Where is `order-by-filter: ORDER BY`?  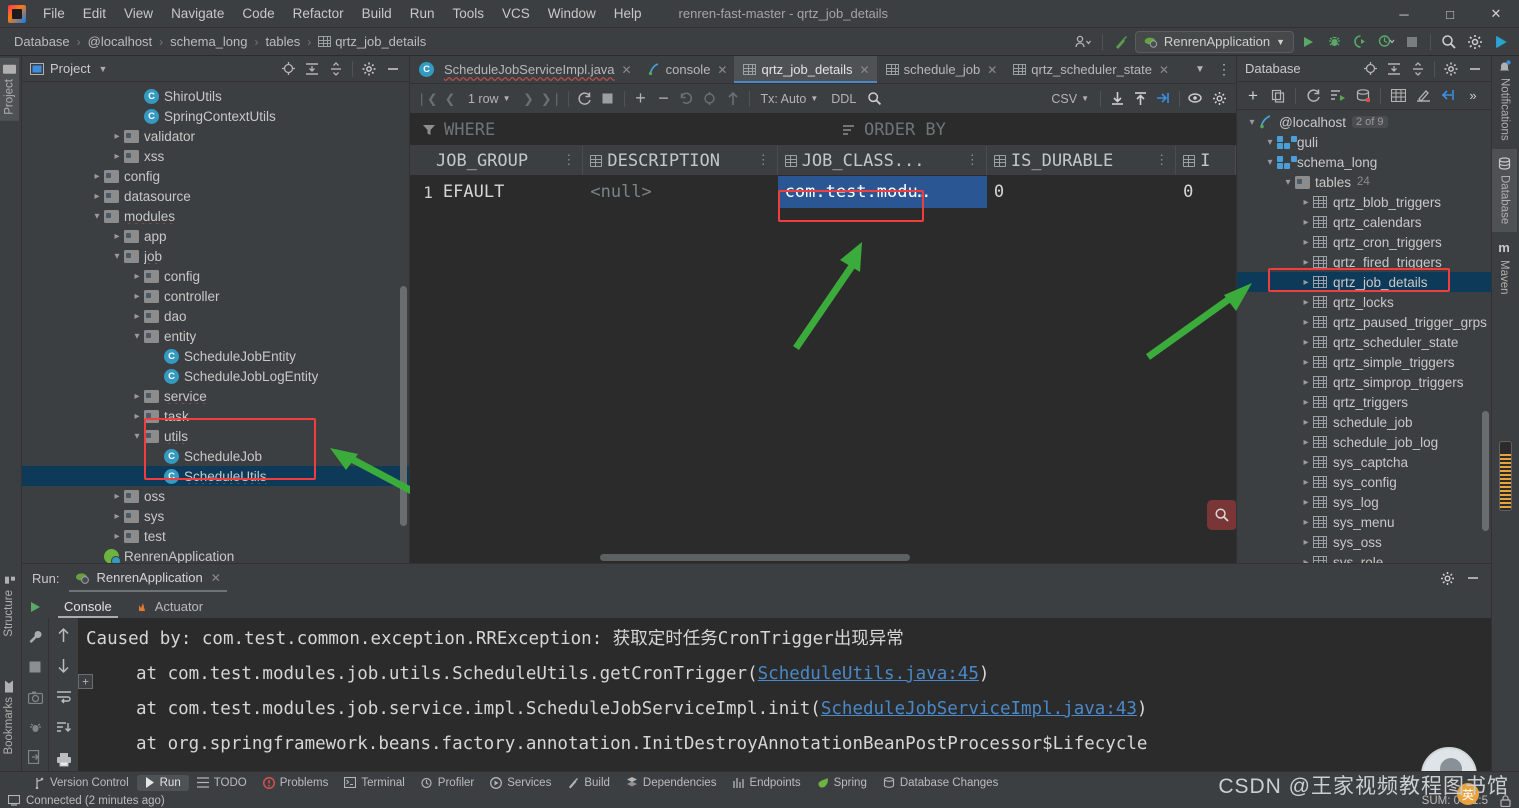 order-by-filter: ORDER BY is located at coordinates (888, 130).